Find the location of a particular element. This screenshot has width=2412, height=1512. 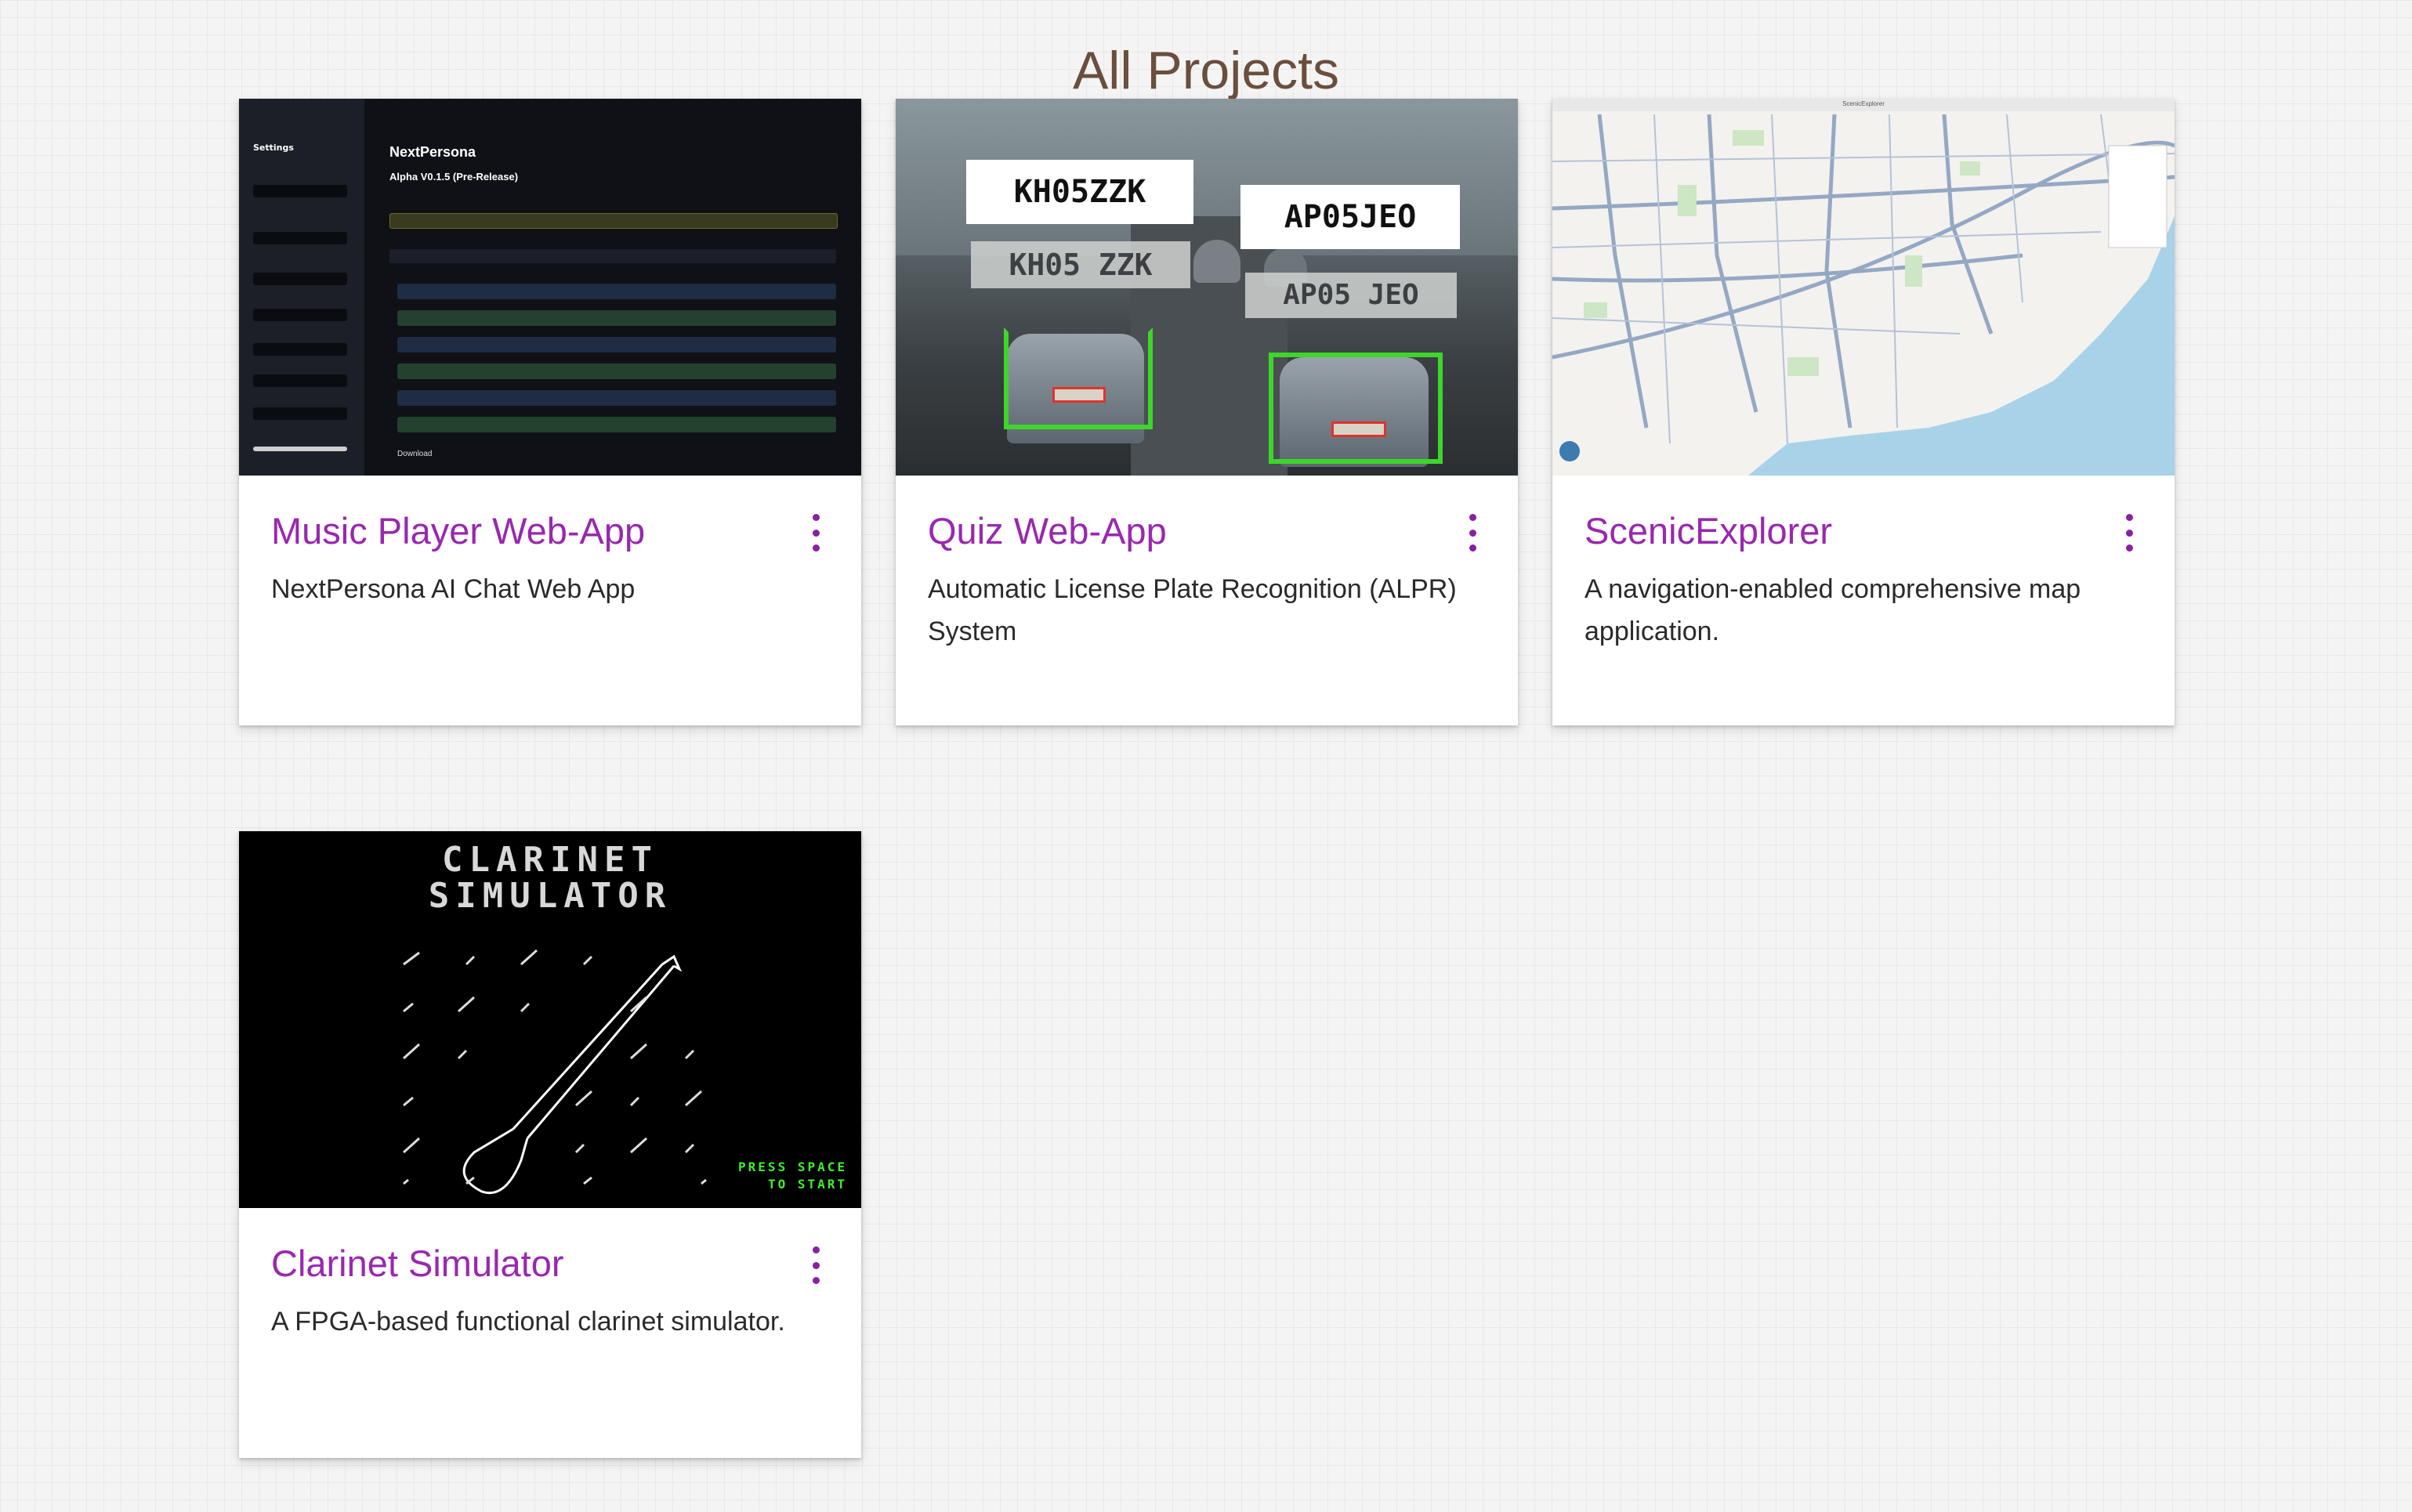

map-window-title: ScenicExplorer is located at coordinates (1863, 104).